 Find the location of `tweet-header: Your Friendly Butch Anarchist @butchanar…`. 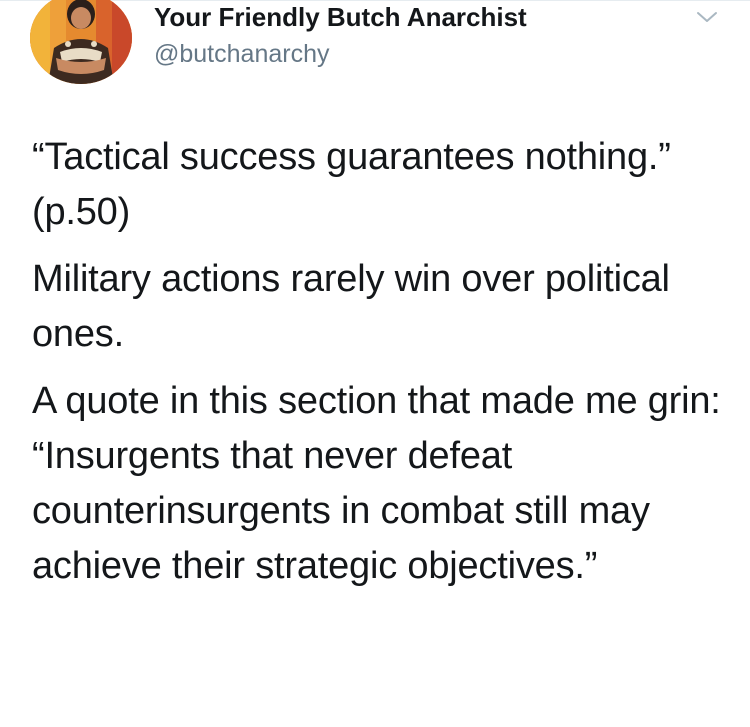

tweet-header: Your Friendly Butch Anarchist @butchanar… is located at coordinates (380, 46).